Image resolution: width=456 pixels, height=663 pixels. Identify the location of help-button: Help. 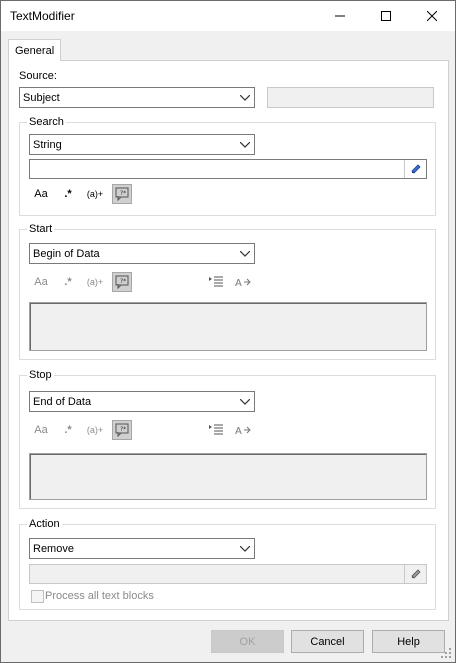
(408, 641).